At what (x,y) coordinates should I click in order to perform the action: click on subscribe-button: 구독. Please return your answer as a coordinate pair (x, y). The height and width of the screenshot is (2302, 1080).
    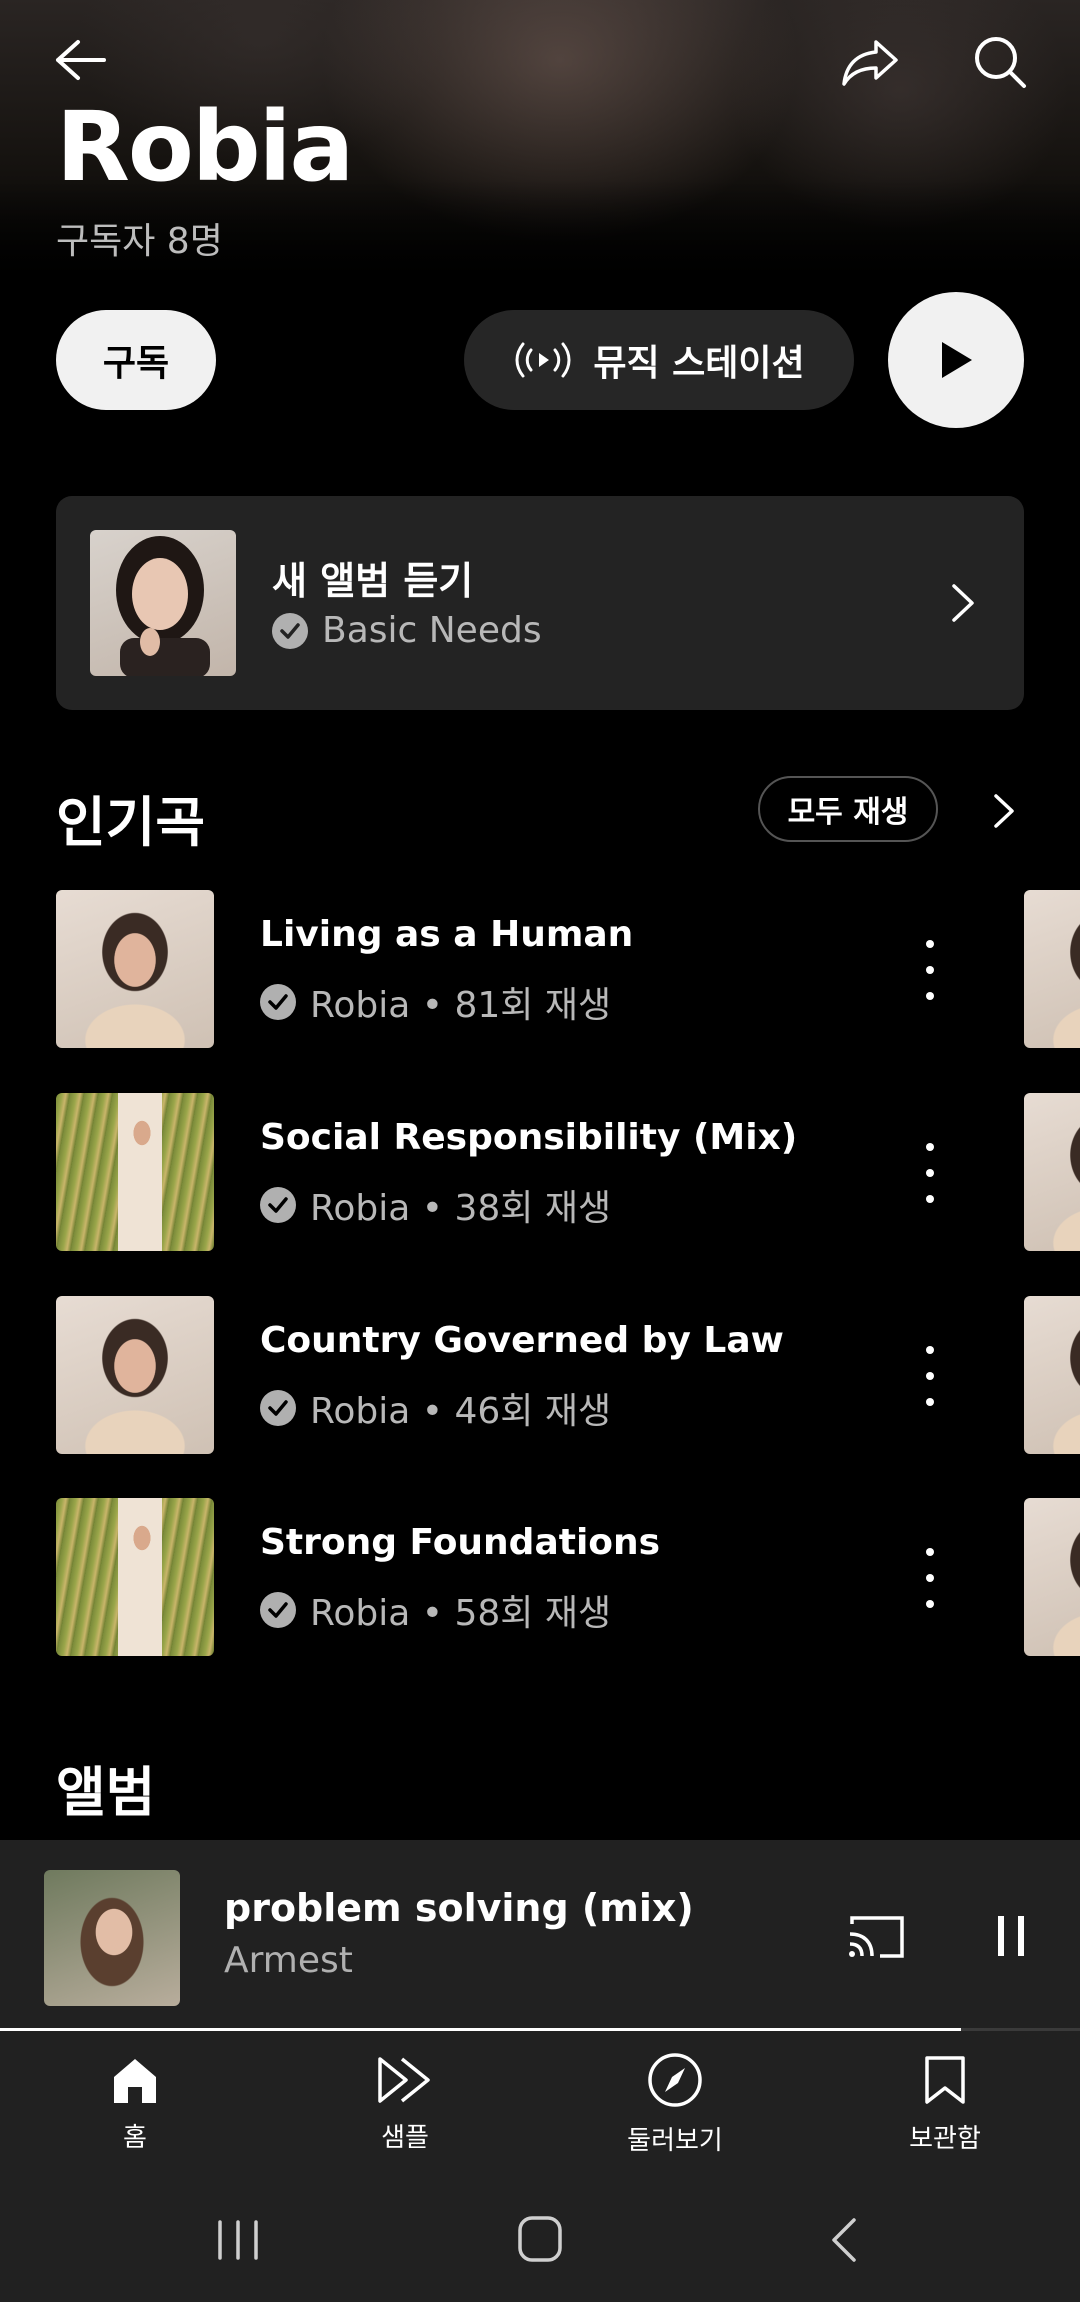
    Looking at the image, I should click on (136, 360).